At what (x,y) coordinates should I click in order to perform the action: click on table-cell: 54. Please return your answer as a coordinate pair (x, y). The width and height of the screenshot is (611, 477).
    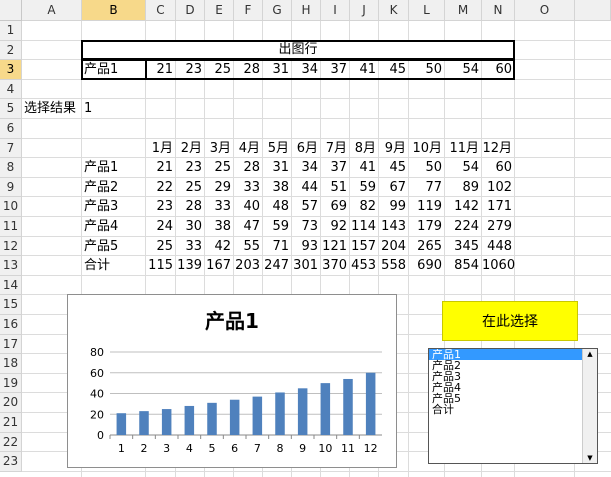
    Looking at the image, I should click on (463, 167).